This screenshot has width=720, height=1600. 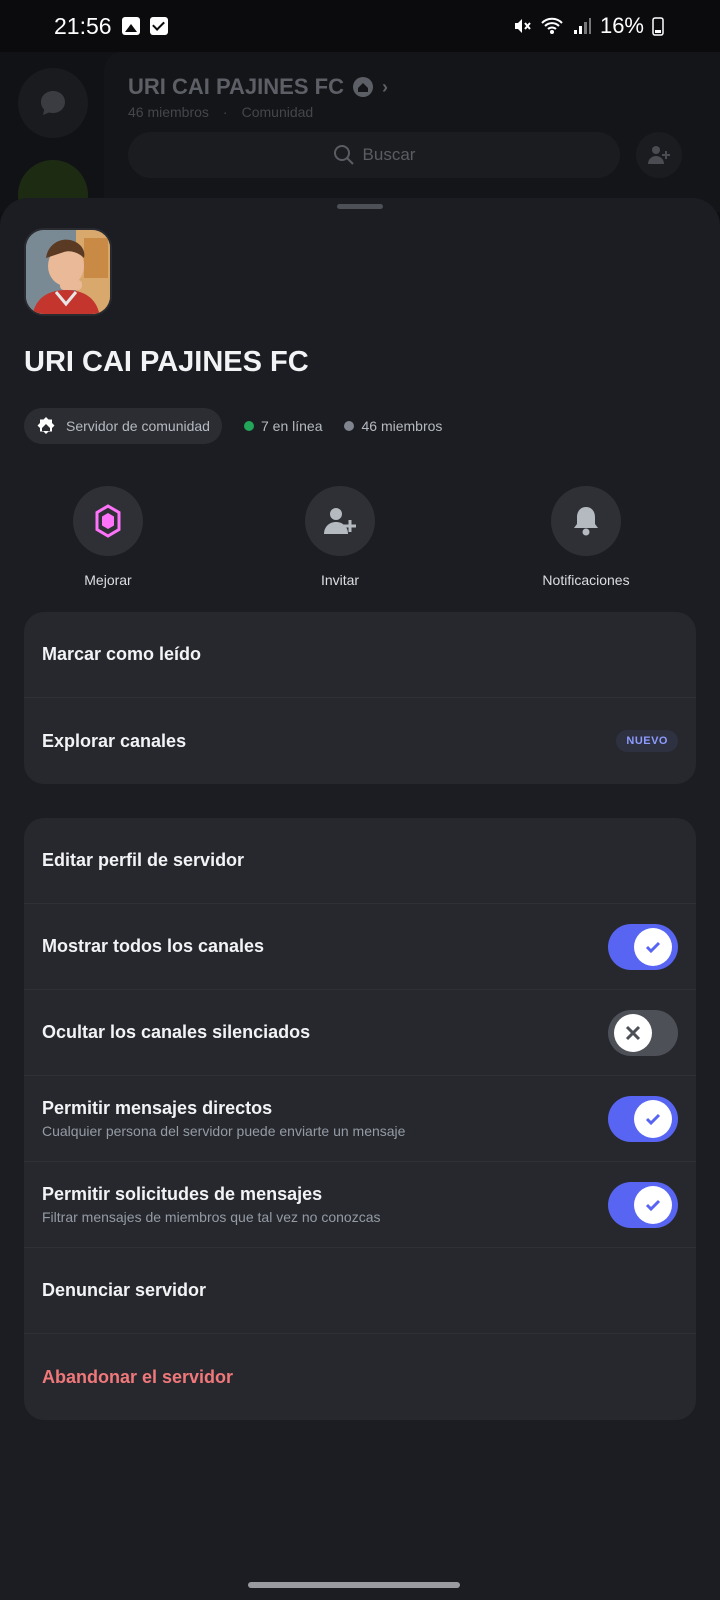 What do you see at coordinates (138, 426) in the screenshot?
I see `community-label: Servidor de comunidad` at bounding box center [138, 426].